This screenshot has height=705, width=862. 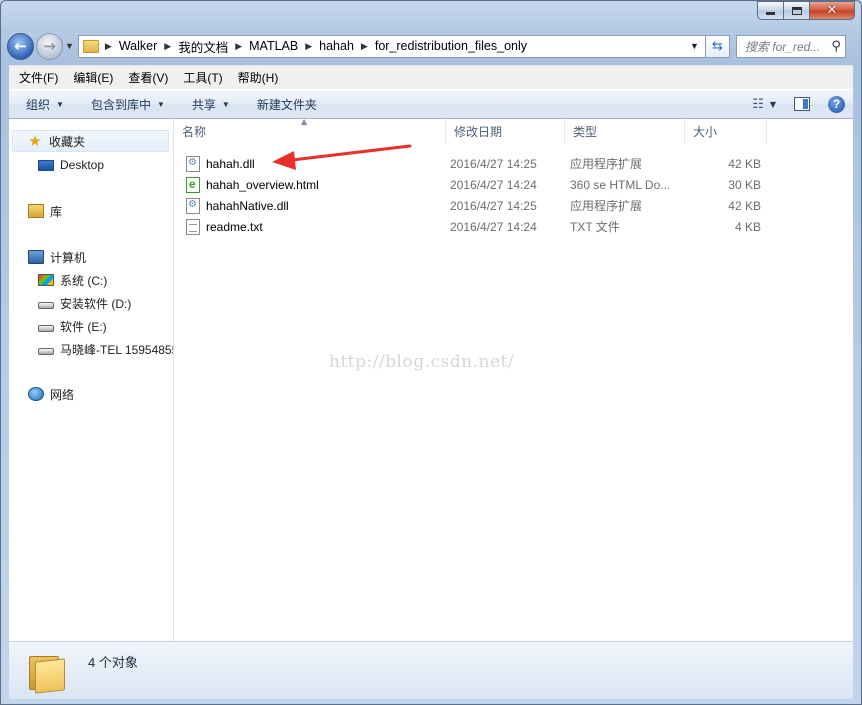 I want to click on share-button: 共享 ▼, so click(x=216, y=104).